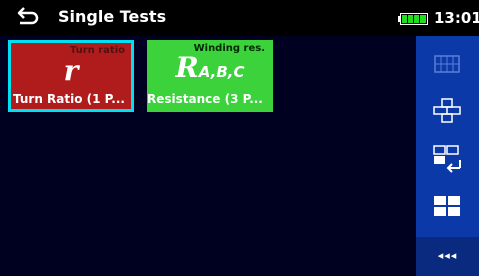 The width and height of the screenshot is (479, 276). I want to click on split-view-icon, so click(447, 206).